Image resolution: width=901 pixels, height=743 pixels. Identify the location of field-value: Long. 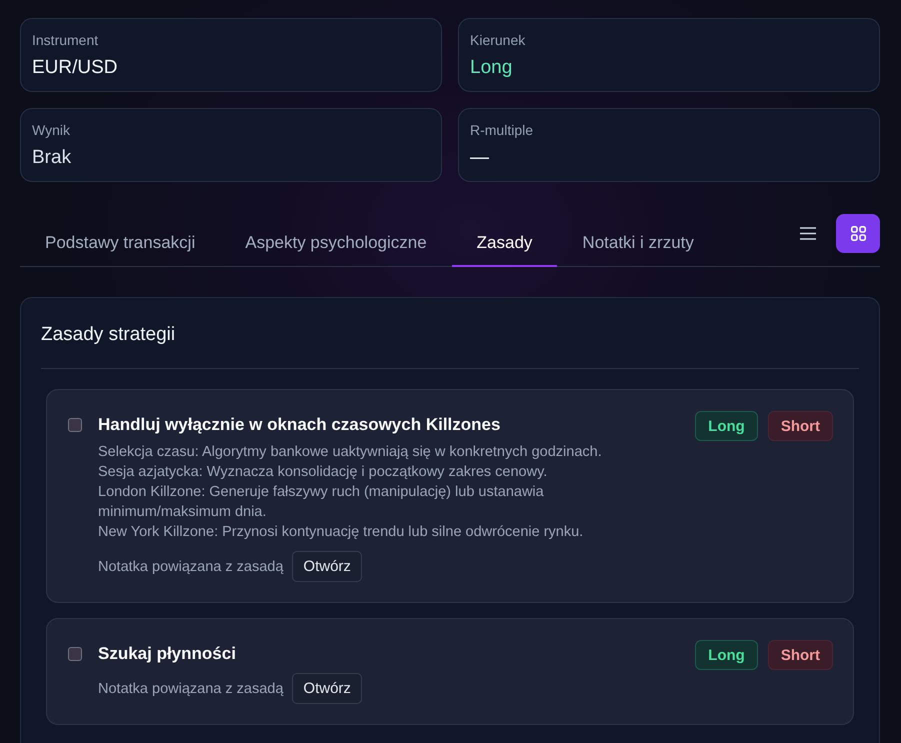
(491, 68).